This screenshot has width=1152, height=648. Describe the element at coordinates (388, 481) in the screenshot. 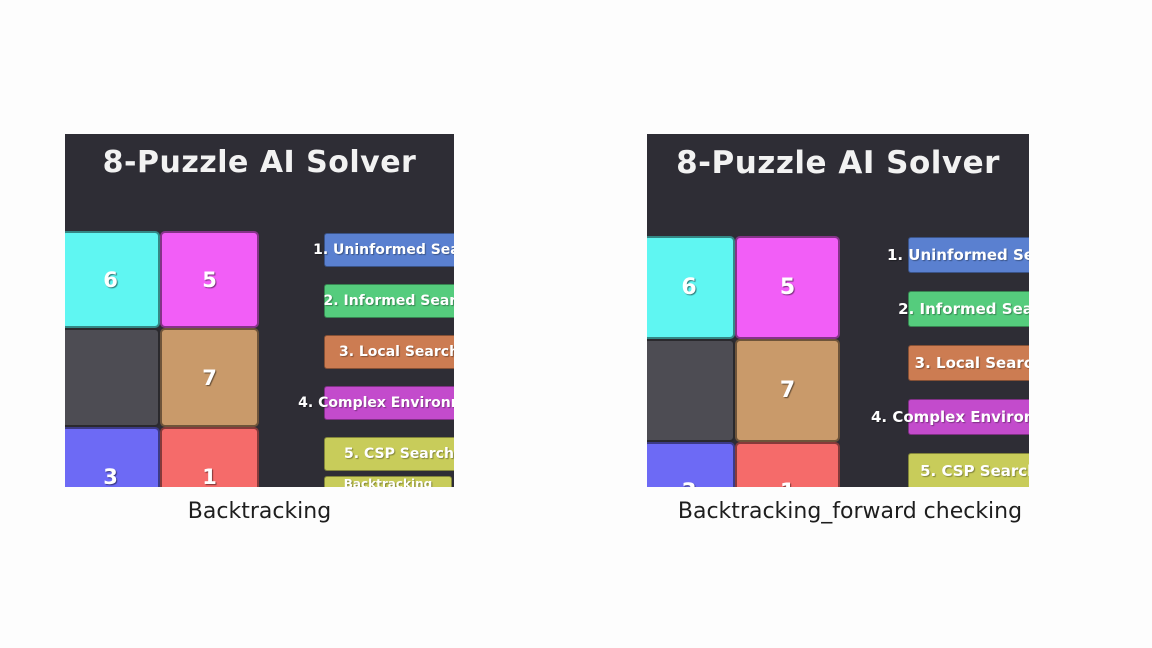

I see `backtracking-button: Backtracking` at that location.